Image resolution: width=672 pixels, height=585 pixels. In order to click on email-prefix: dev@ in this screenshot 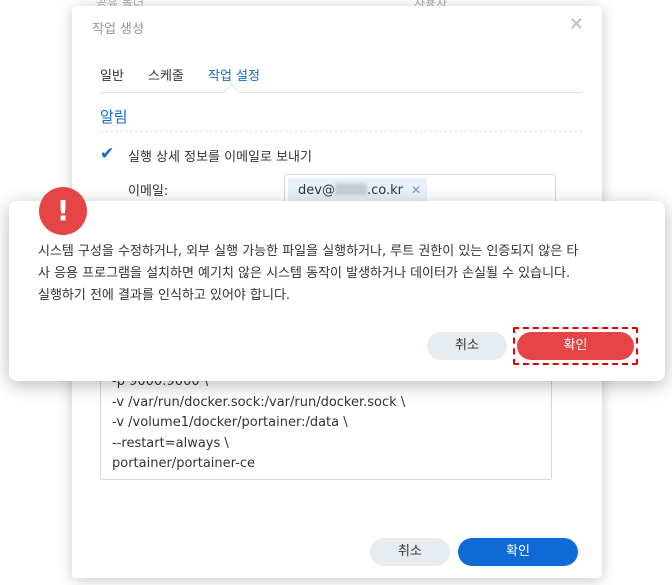, I will do `click(316, 190)`.